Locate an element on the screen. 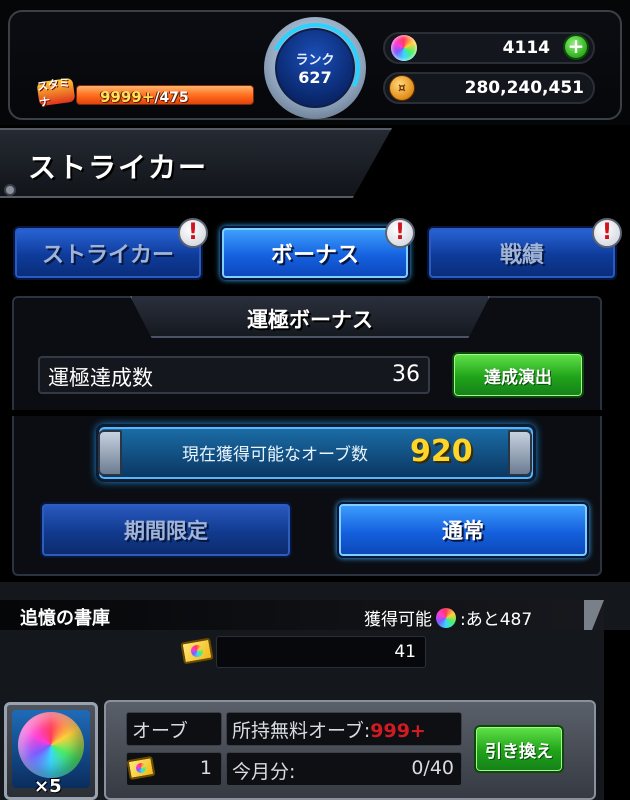  tab-striker: ストライカー is located at coordinates (108, 253).